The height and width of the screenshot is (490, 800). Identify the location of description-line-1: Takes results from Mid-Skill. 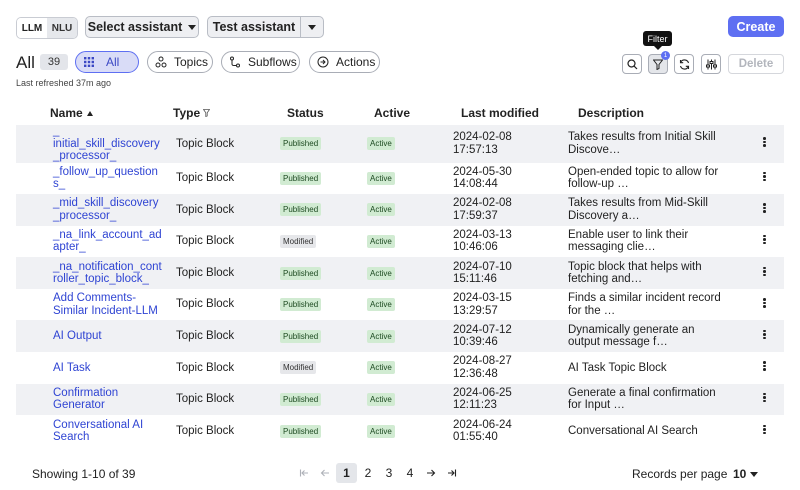
(638, 203).